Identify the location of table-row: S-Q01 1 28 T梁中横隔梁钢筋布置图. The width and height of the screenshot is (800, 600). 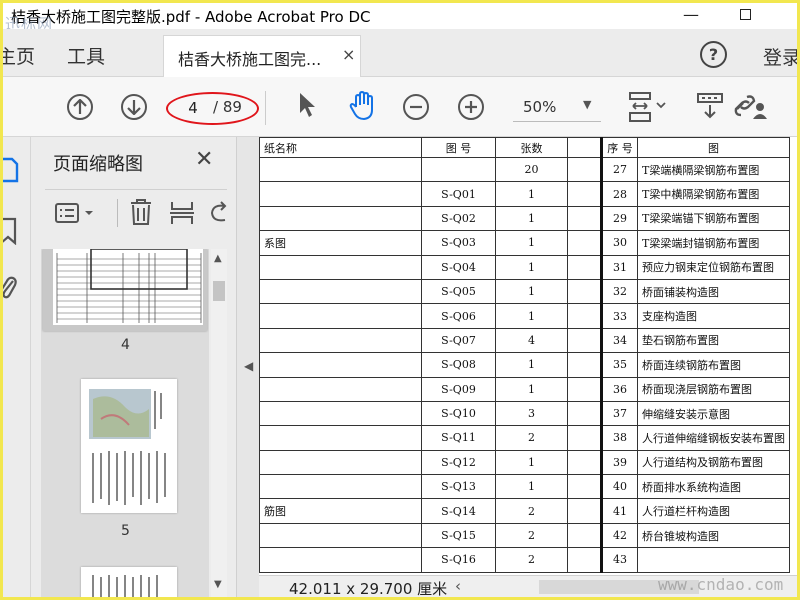
(524, 194).